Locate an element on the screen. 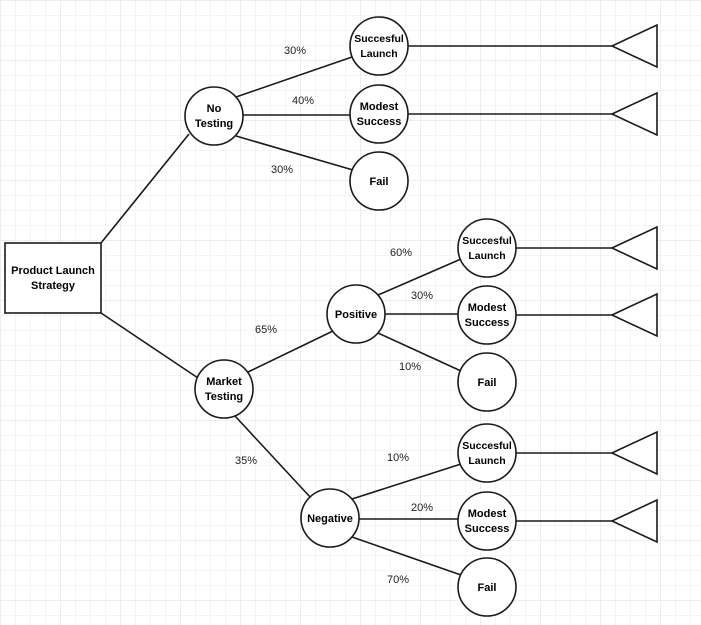  node-market-testing-label-line2: Testing is located at coordinates (224, 397).